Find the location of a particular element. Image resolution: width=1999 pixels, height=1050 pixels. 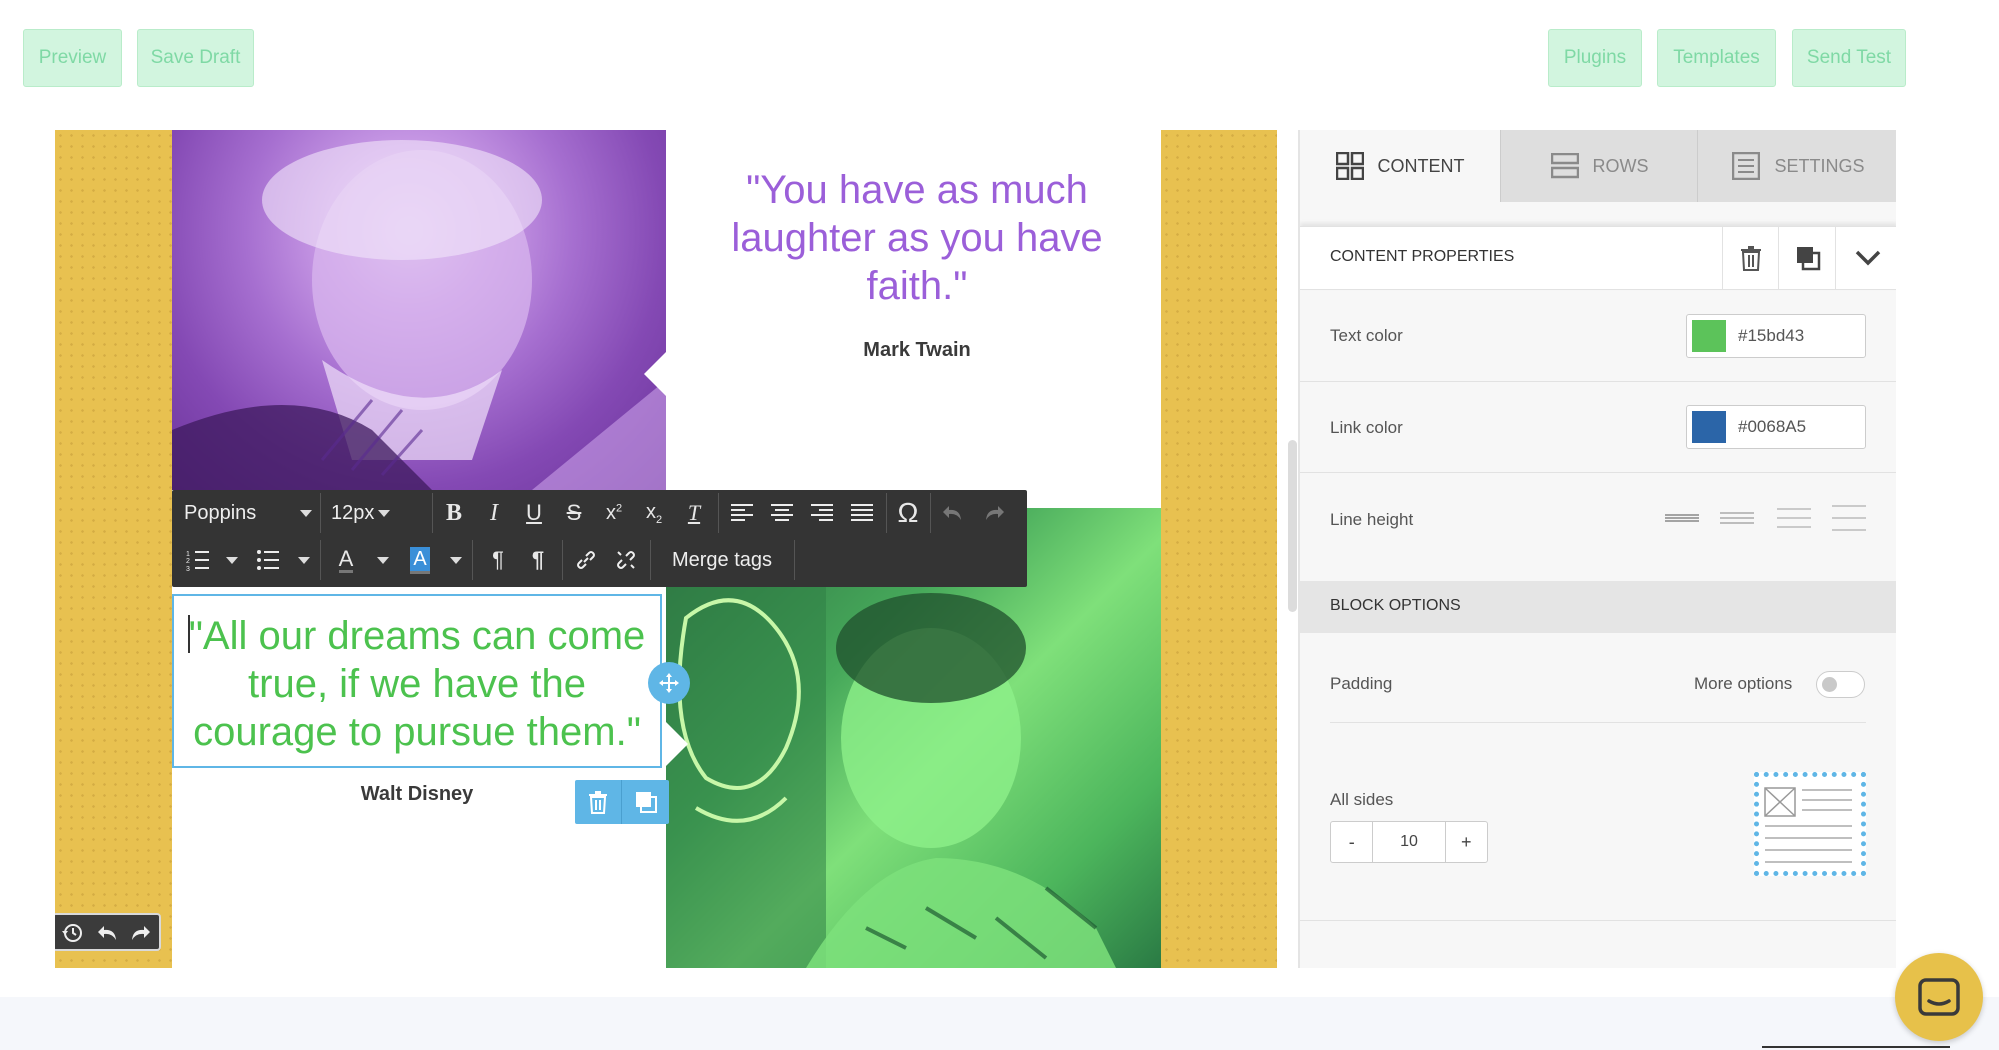

numbered-list-button: 123 is located at coordinates (198, 560).